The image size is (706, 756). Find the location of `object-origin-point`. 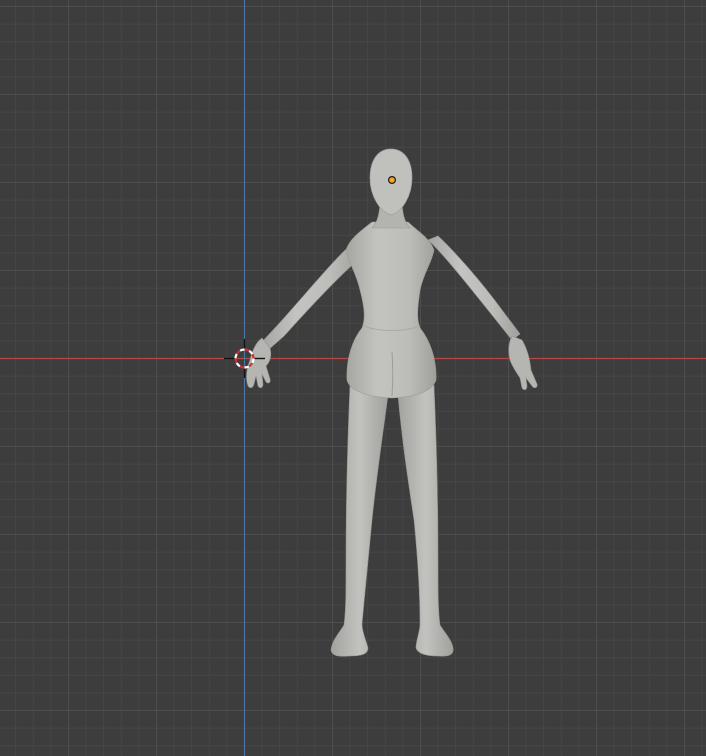

object-origin-point is located at coordinates (392, 180).